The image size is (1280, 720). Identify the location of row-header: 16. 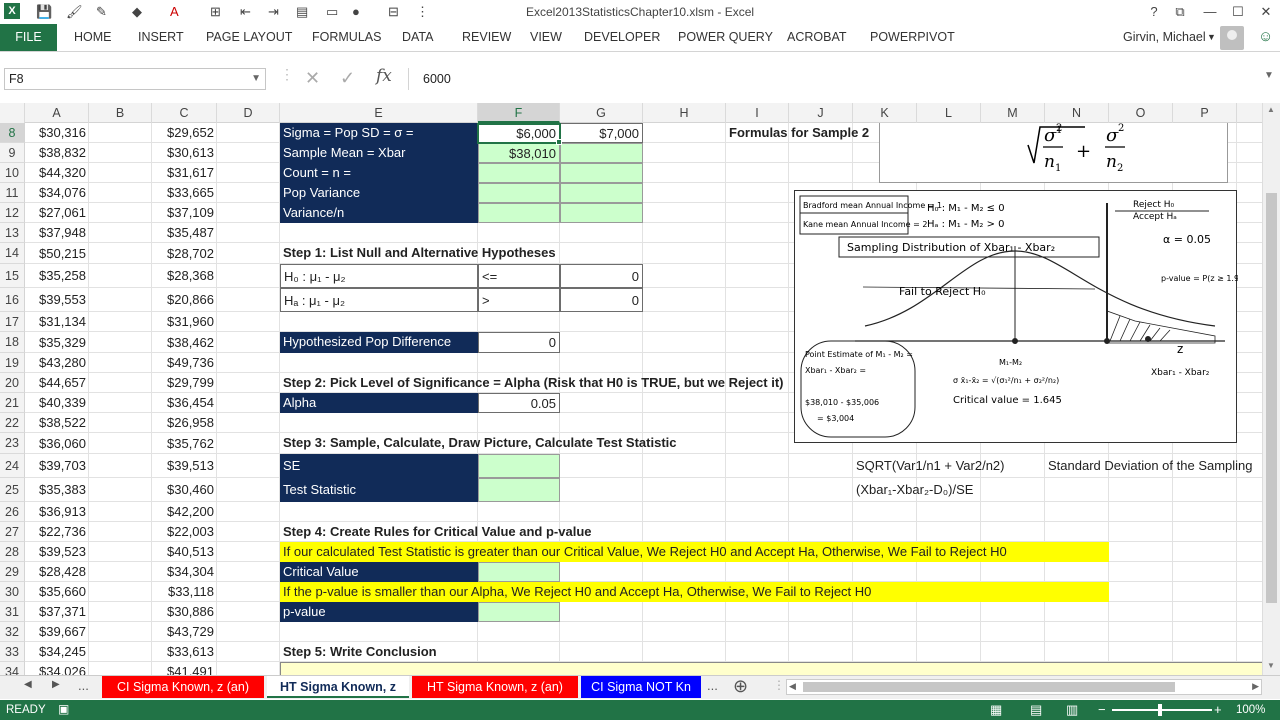
(12, 300).